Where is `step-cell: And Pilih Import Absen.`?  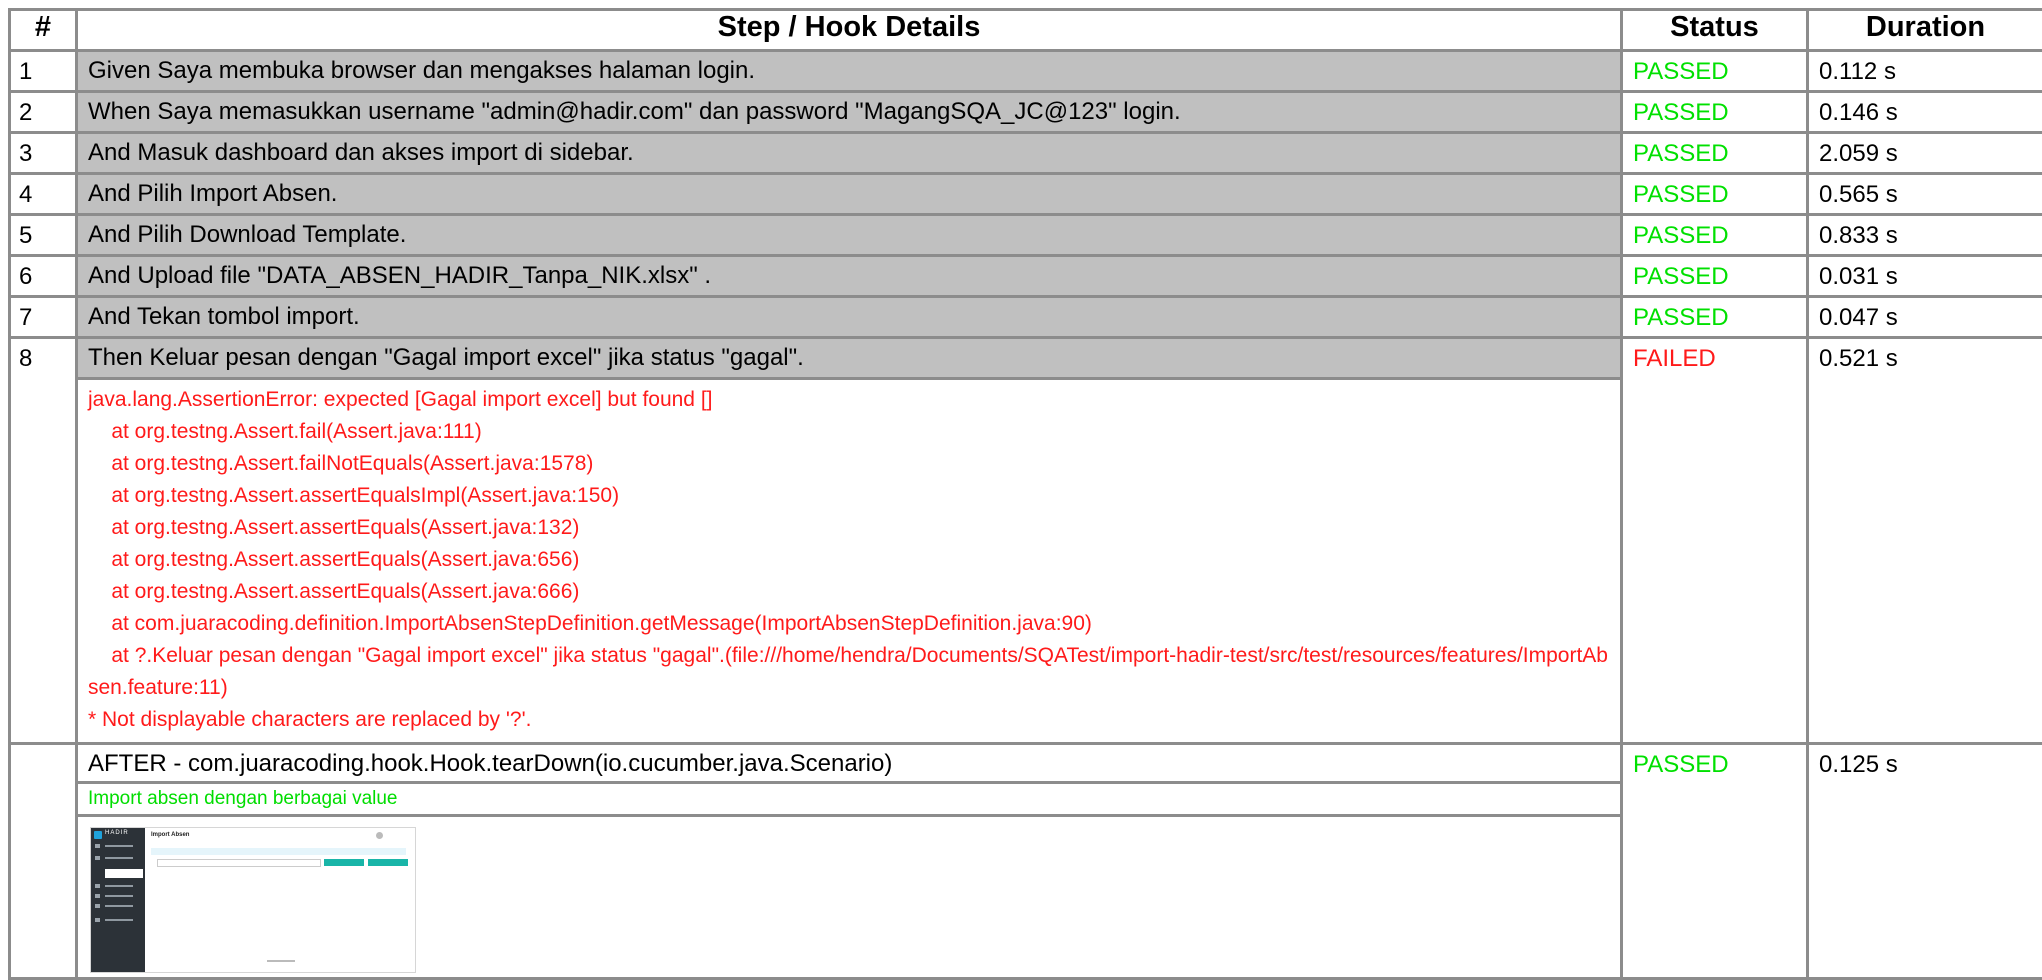
step-cell: And Pilih Import Absen. is located at coordinates (849, 194).